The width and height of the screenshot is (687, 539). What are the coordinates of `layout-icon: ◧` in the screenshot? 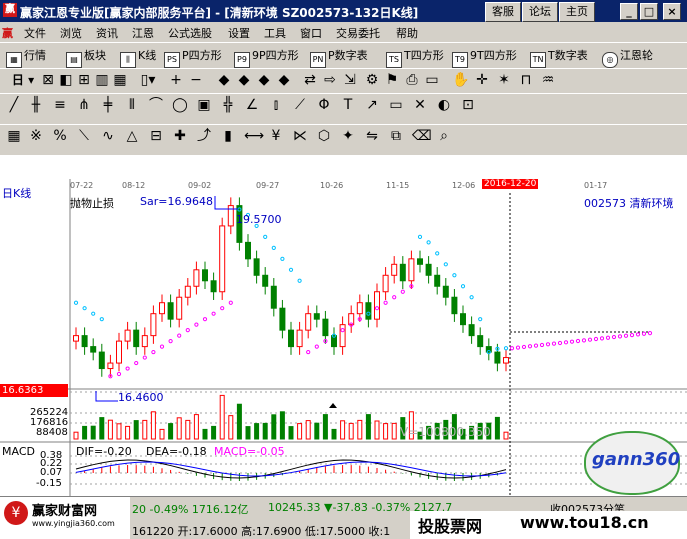 It's located at (66, 80).